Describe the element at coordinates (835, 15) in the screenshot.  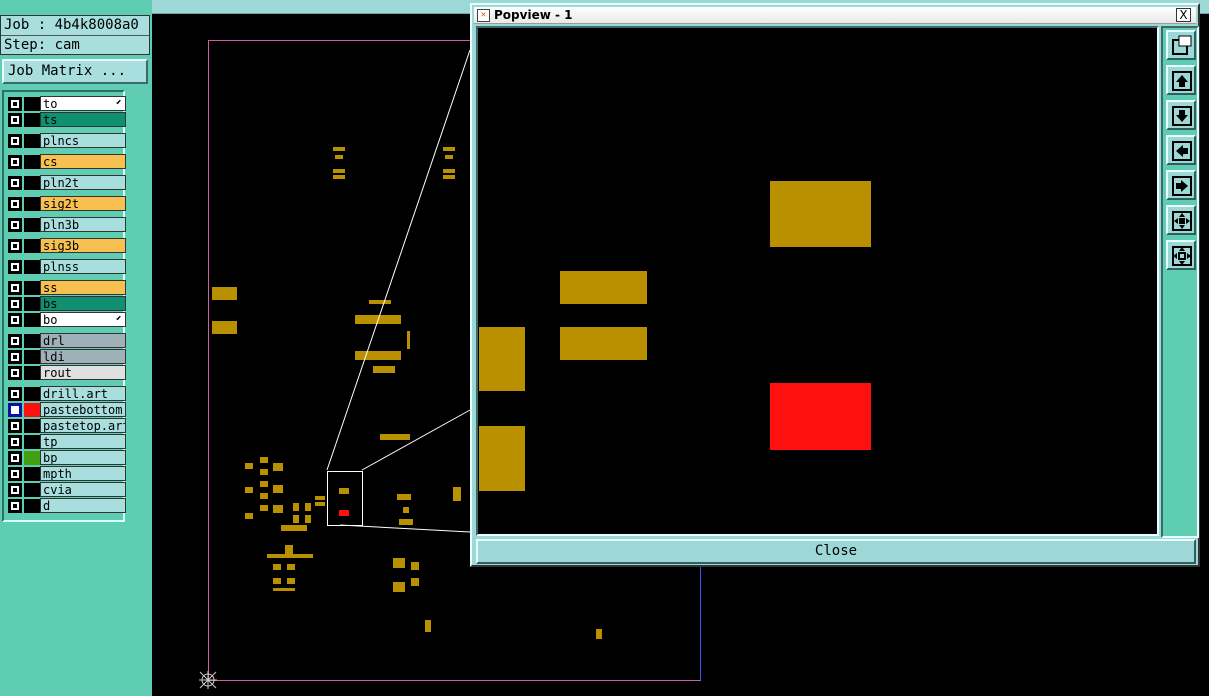
I see `popview-titlebar: ✕ Popview - 1 X` at that location.